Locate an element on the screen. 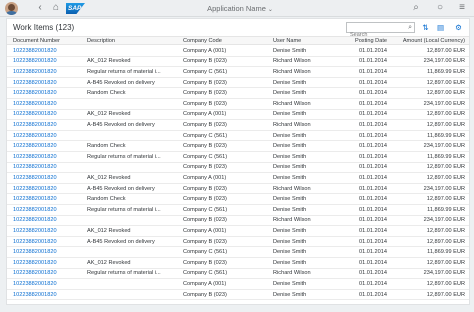 Image resolution: width=474 pixels, height=312 pixels. column-header-user-name: User Name is located at coordinates (309, 40).